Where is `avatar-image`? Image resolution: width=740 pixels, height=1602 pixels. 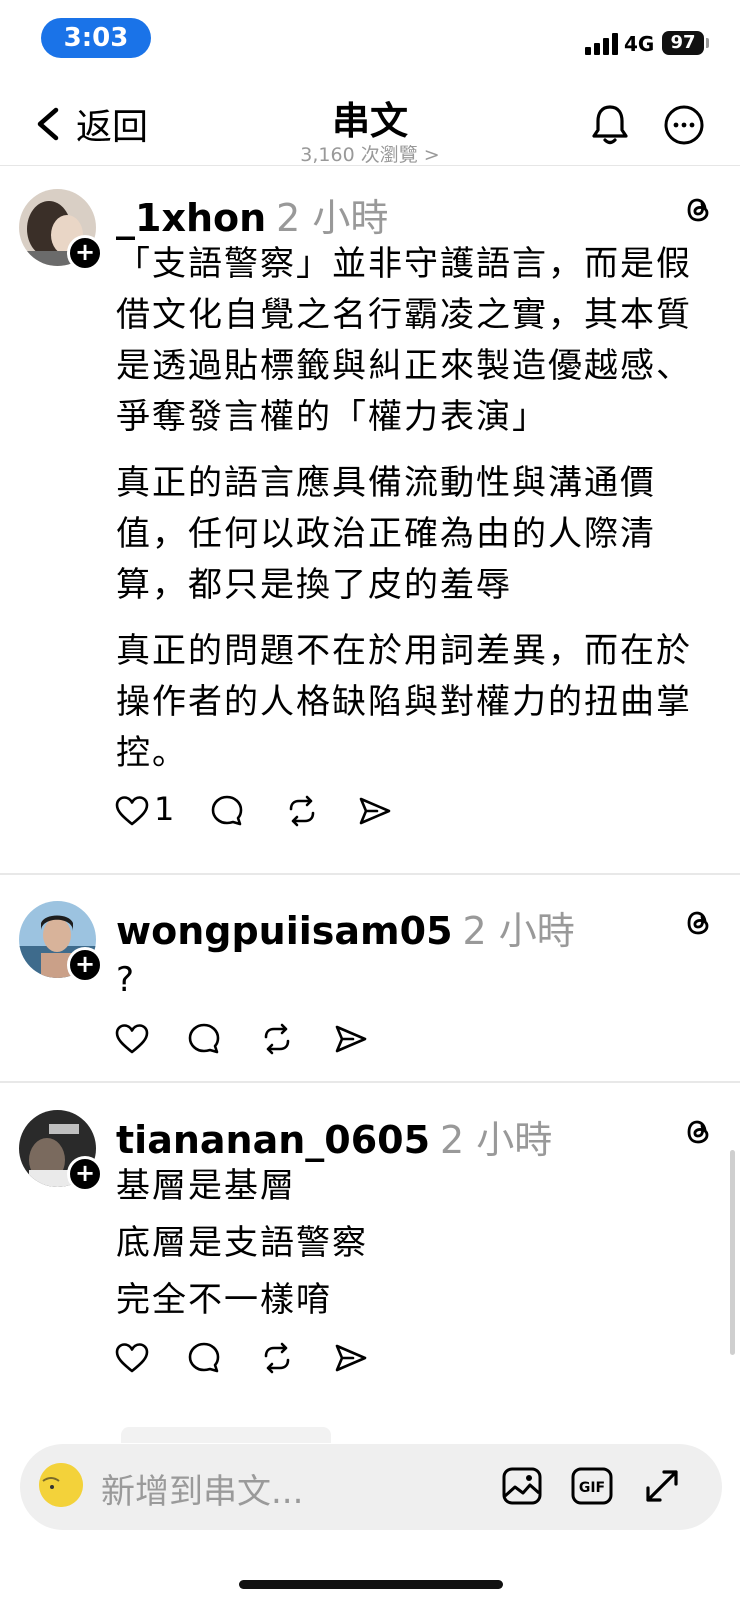
avatar-image is located at coordinates (61, 1485).